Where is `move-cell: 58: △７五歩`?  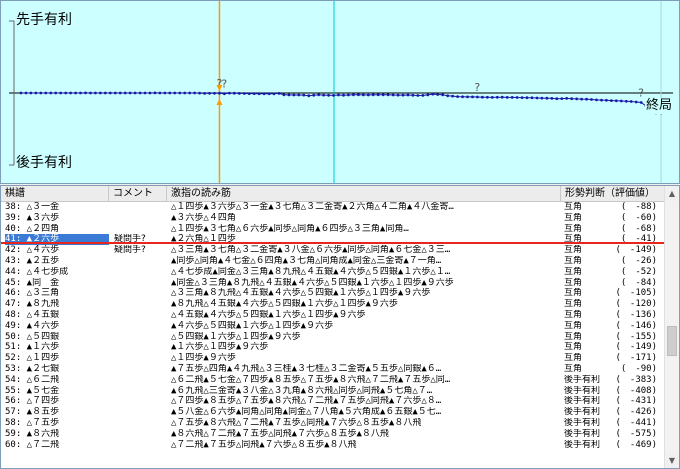
move-cell: 58: △７五歩 is located at coordinates (32, 422).